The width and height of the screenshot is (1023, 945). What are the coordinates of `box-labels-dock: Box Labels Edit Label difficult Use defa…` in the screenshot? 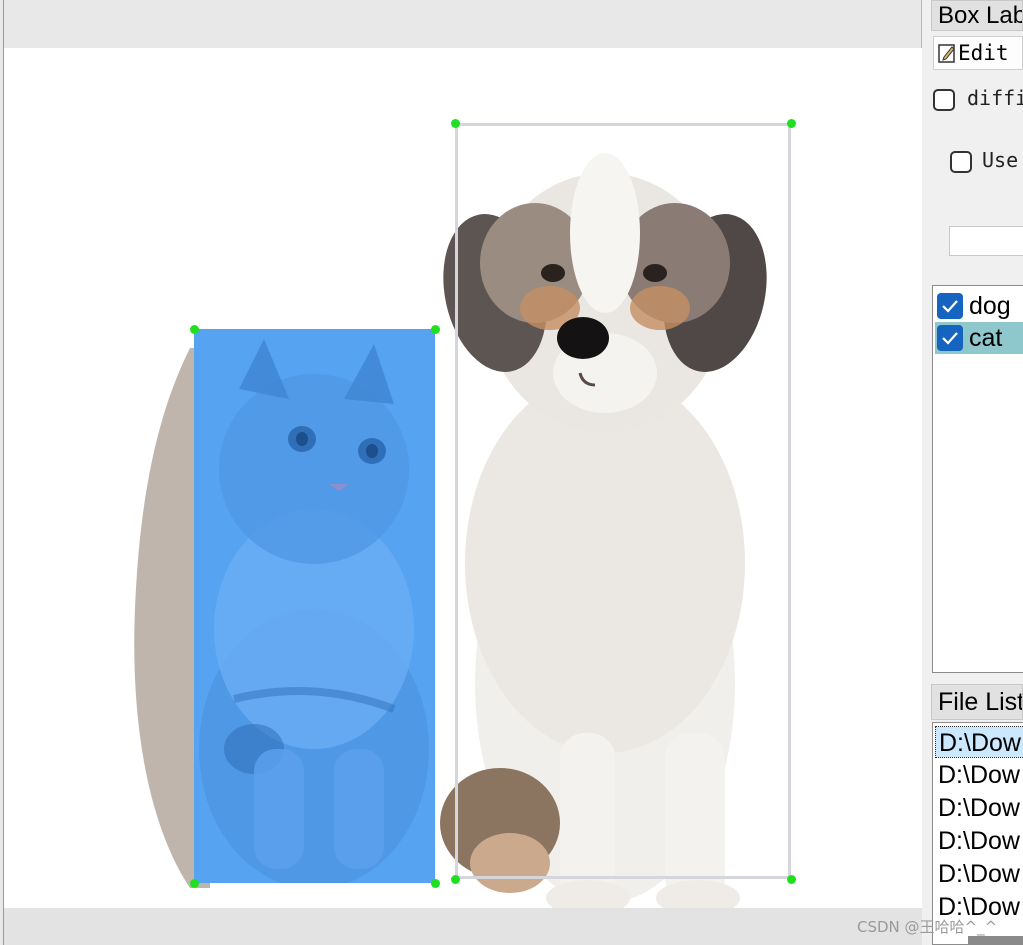 It's located at (973, 472).